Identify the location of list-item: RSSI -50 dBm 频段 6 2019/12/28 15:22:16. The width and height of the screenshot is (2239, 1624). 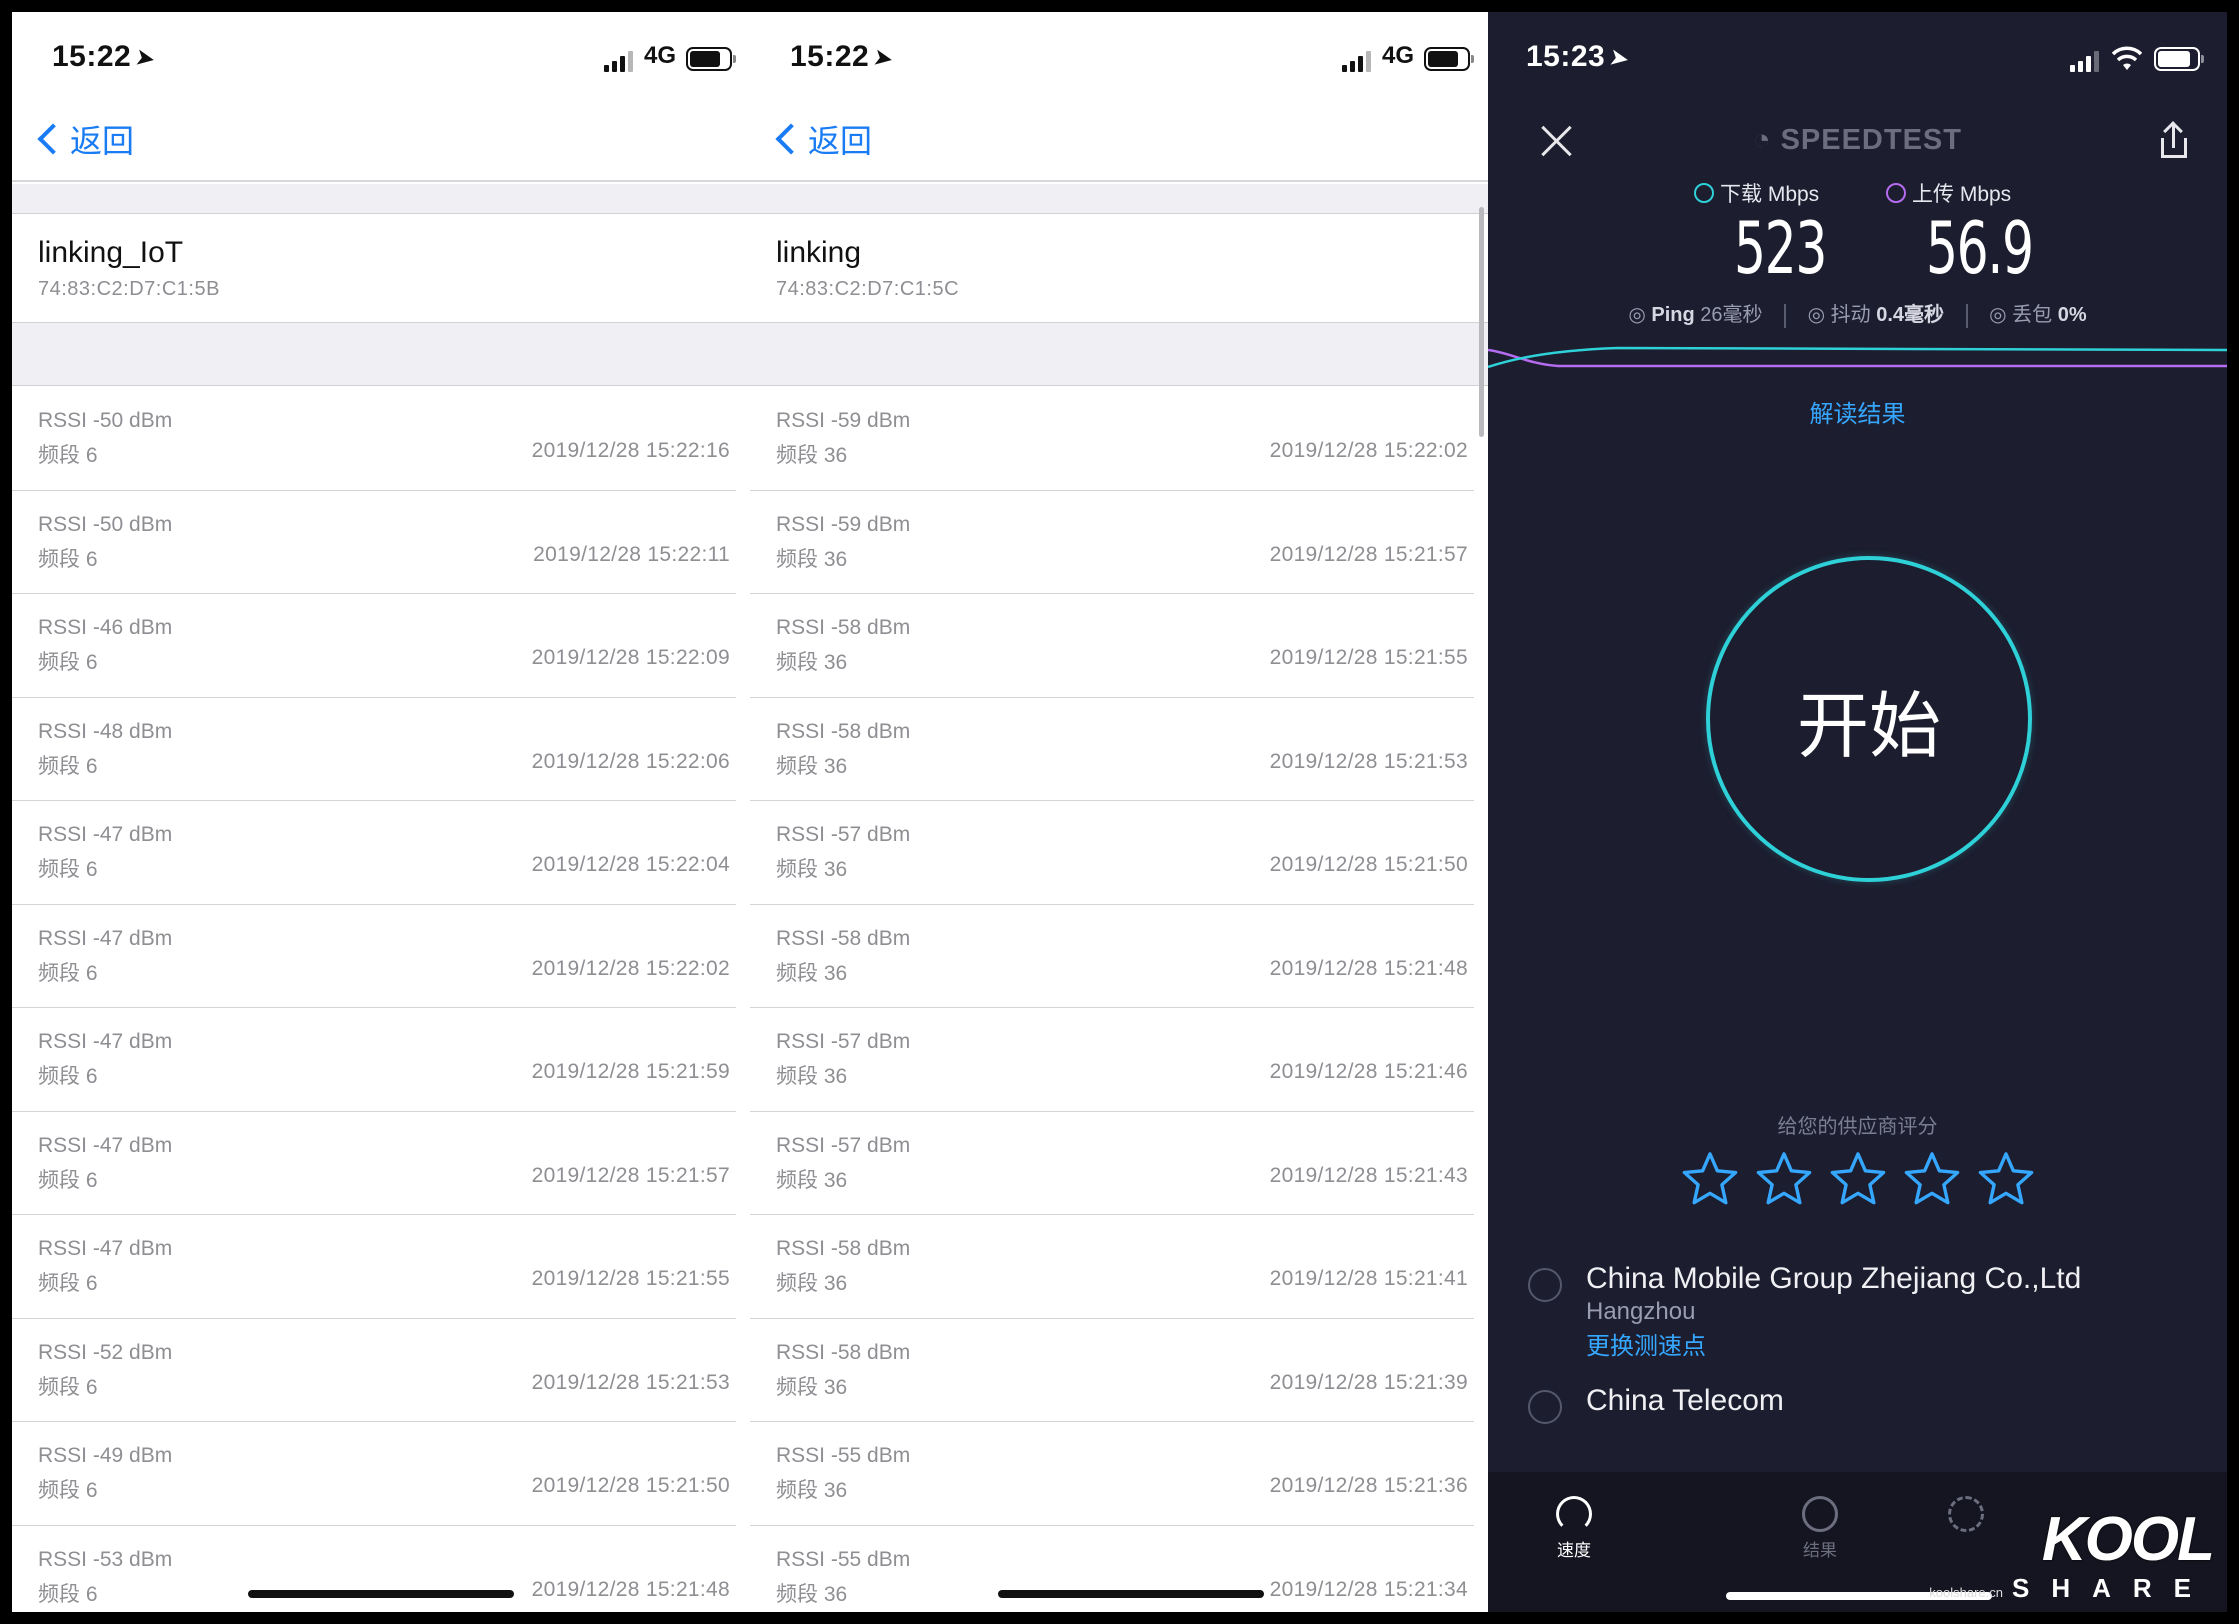
(374, 439).